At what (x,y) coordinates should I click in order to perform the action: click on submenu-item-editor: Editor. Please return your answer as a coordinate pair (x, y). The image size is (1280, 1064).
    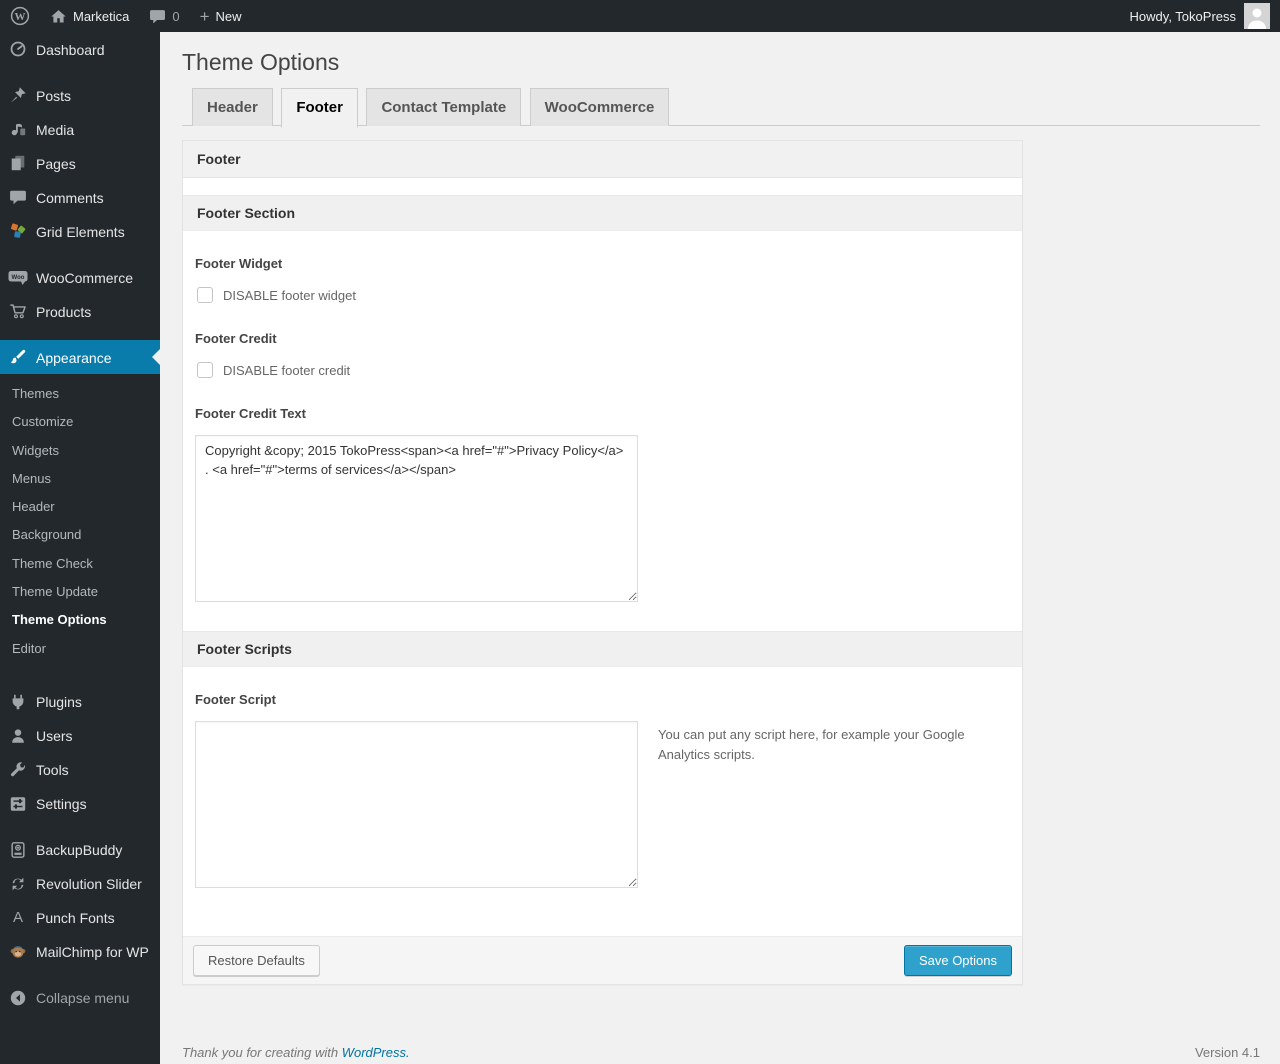
    Looking at the image, I should click on (80, 649).